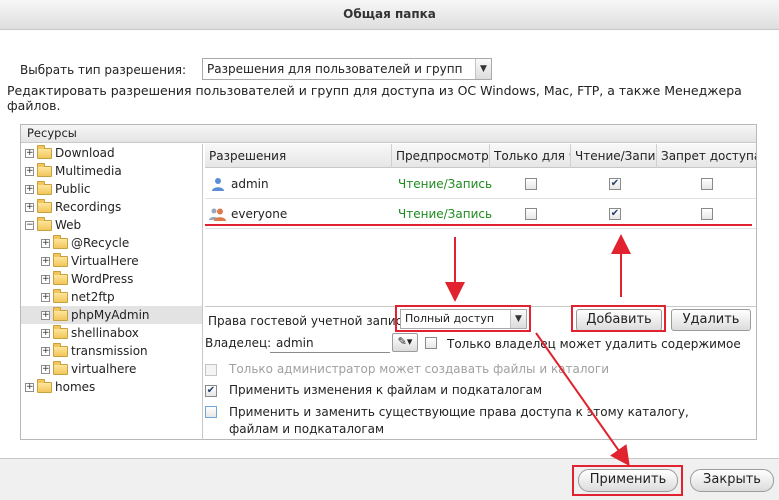 The height and width of the screenshot is (500, 779). Describe the element at coordinates (211, 370) in the screenshot. I see `admin-only-create-checkbox` at that location.